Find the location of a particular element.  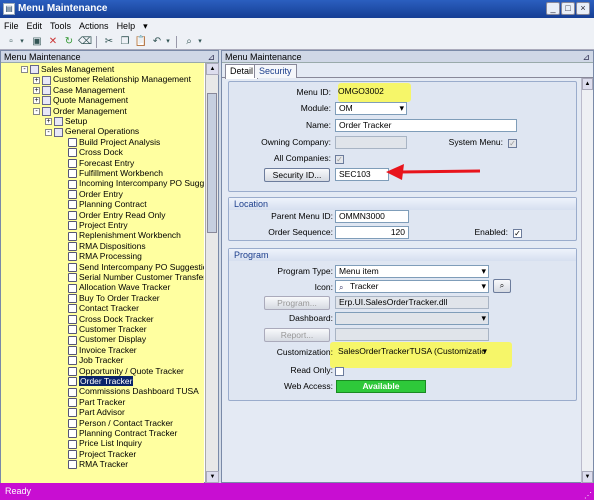

refresh-icon: ↻ is located at coordinates (69, 41).